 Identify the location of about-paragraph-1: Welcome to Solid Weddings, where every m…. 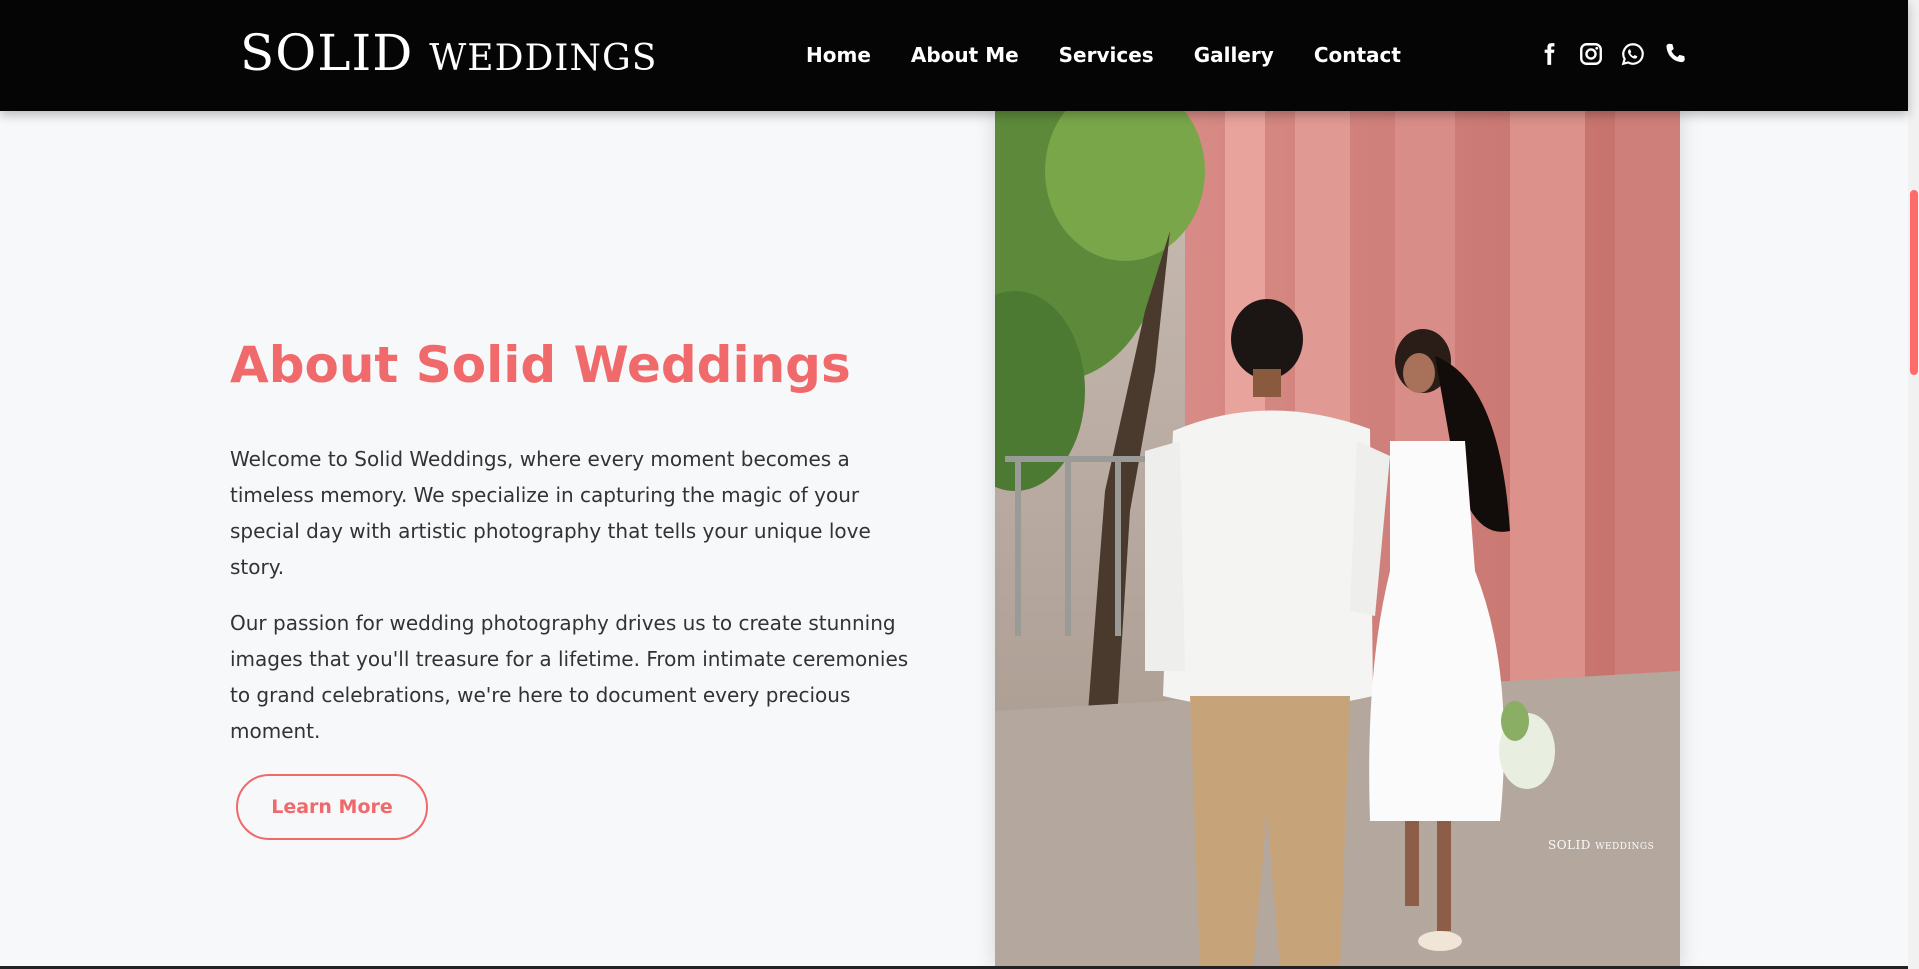
(550, 513).